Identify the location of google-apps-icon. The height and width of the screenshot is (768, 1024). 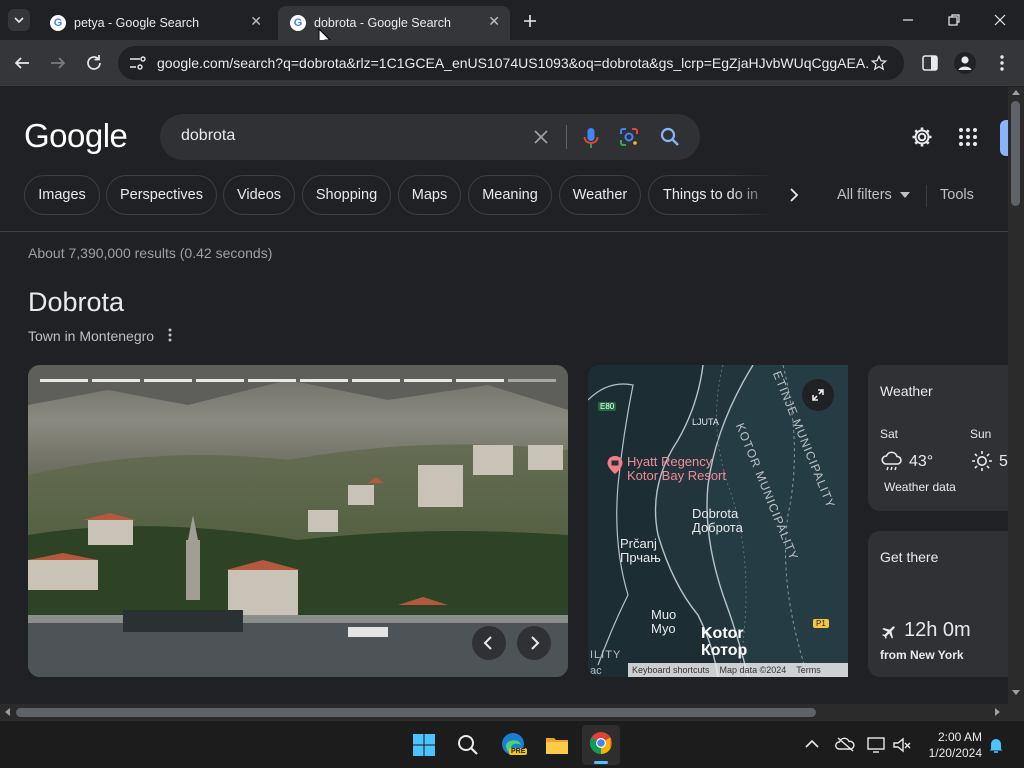
(968, 137).